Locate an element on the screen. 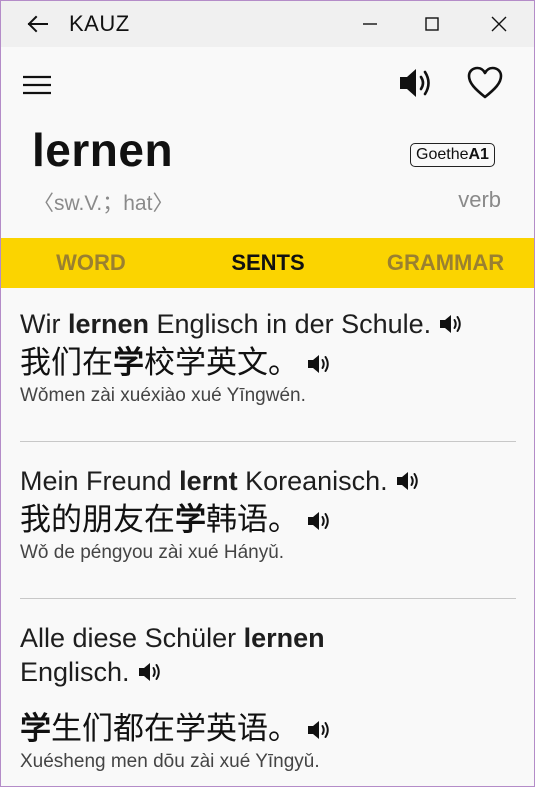  level-badge: GoetheA1 is located at coordinates (452, 155).